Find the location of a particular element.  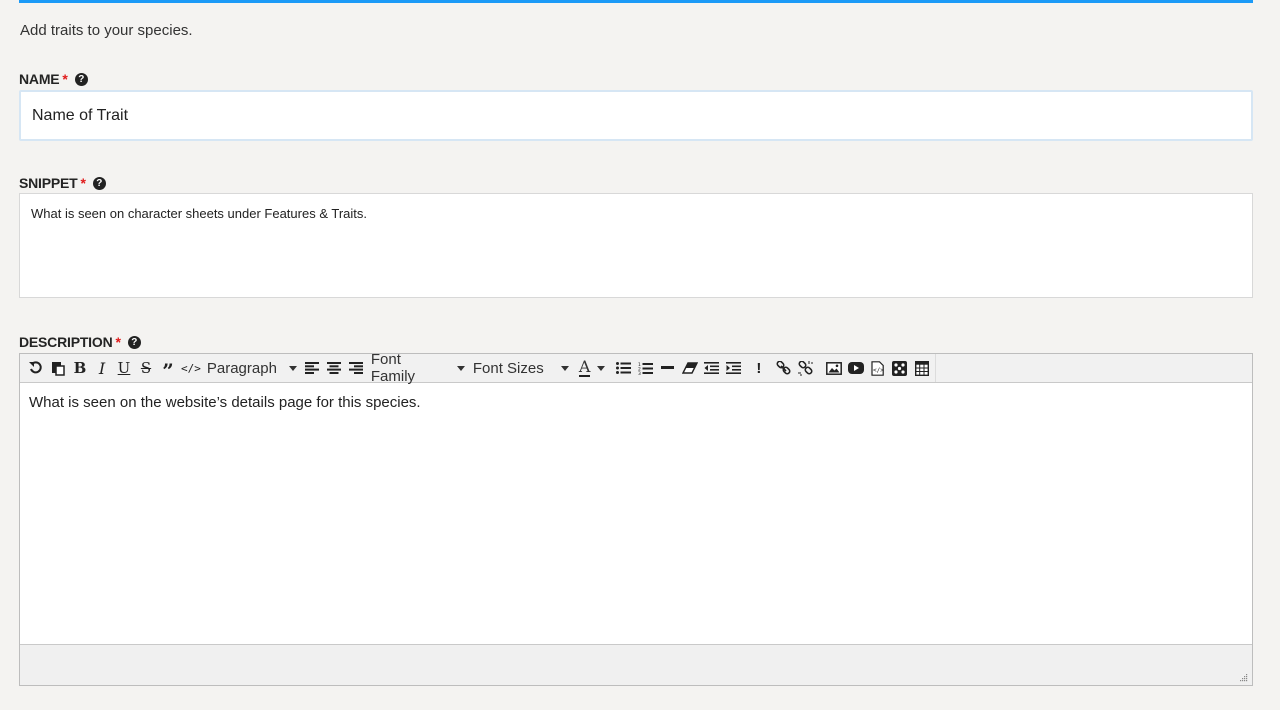

intro-text: Add traits to your species. is located at coordinates (106, 30).